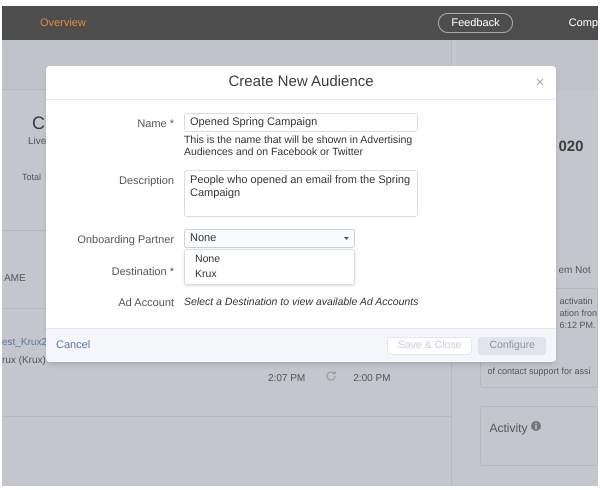  Describe the element at coordinates (299, 146) in the screenshot. I see `help-text: This is the name that will be shown in Advertising Audiences and on Facebook or Twitter` at that location.